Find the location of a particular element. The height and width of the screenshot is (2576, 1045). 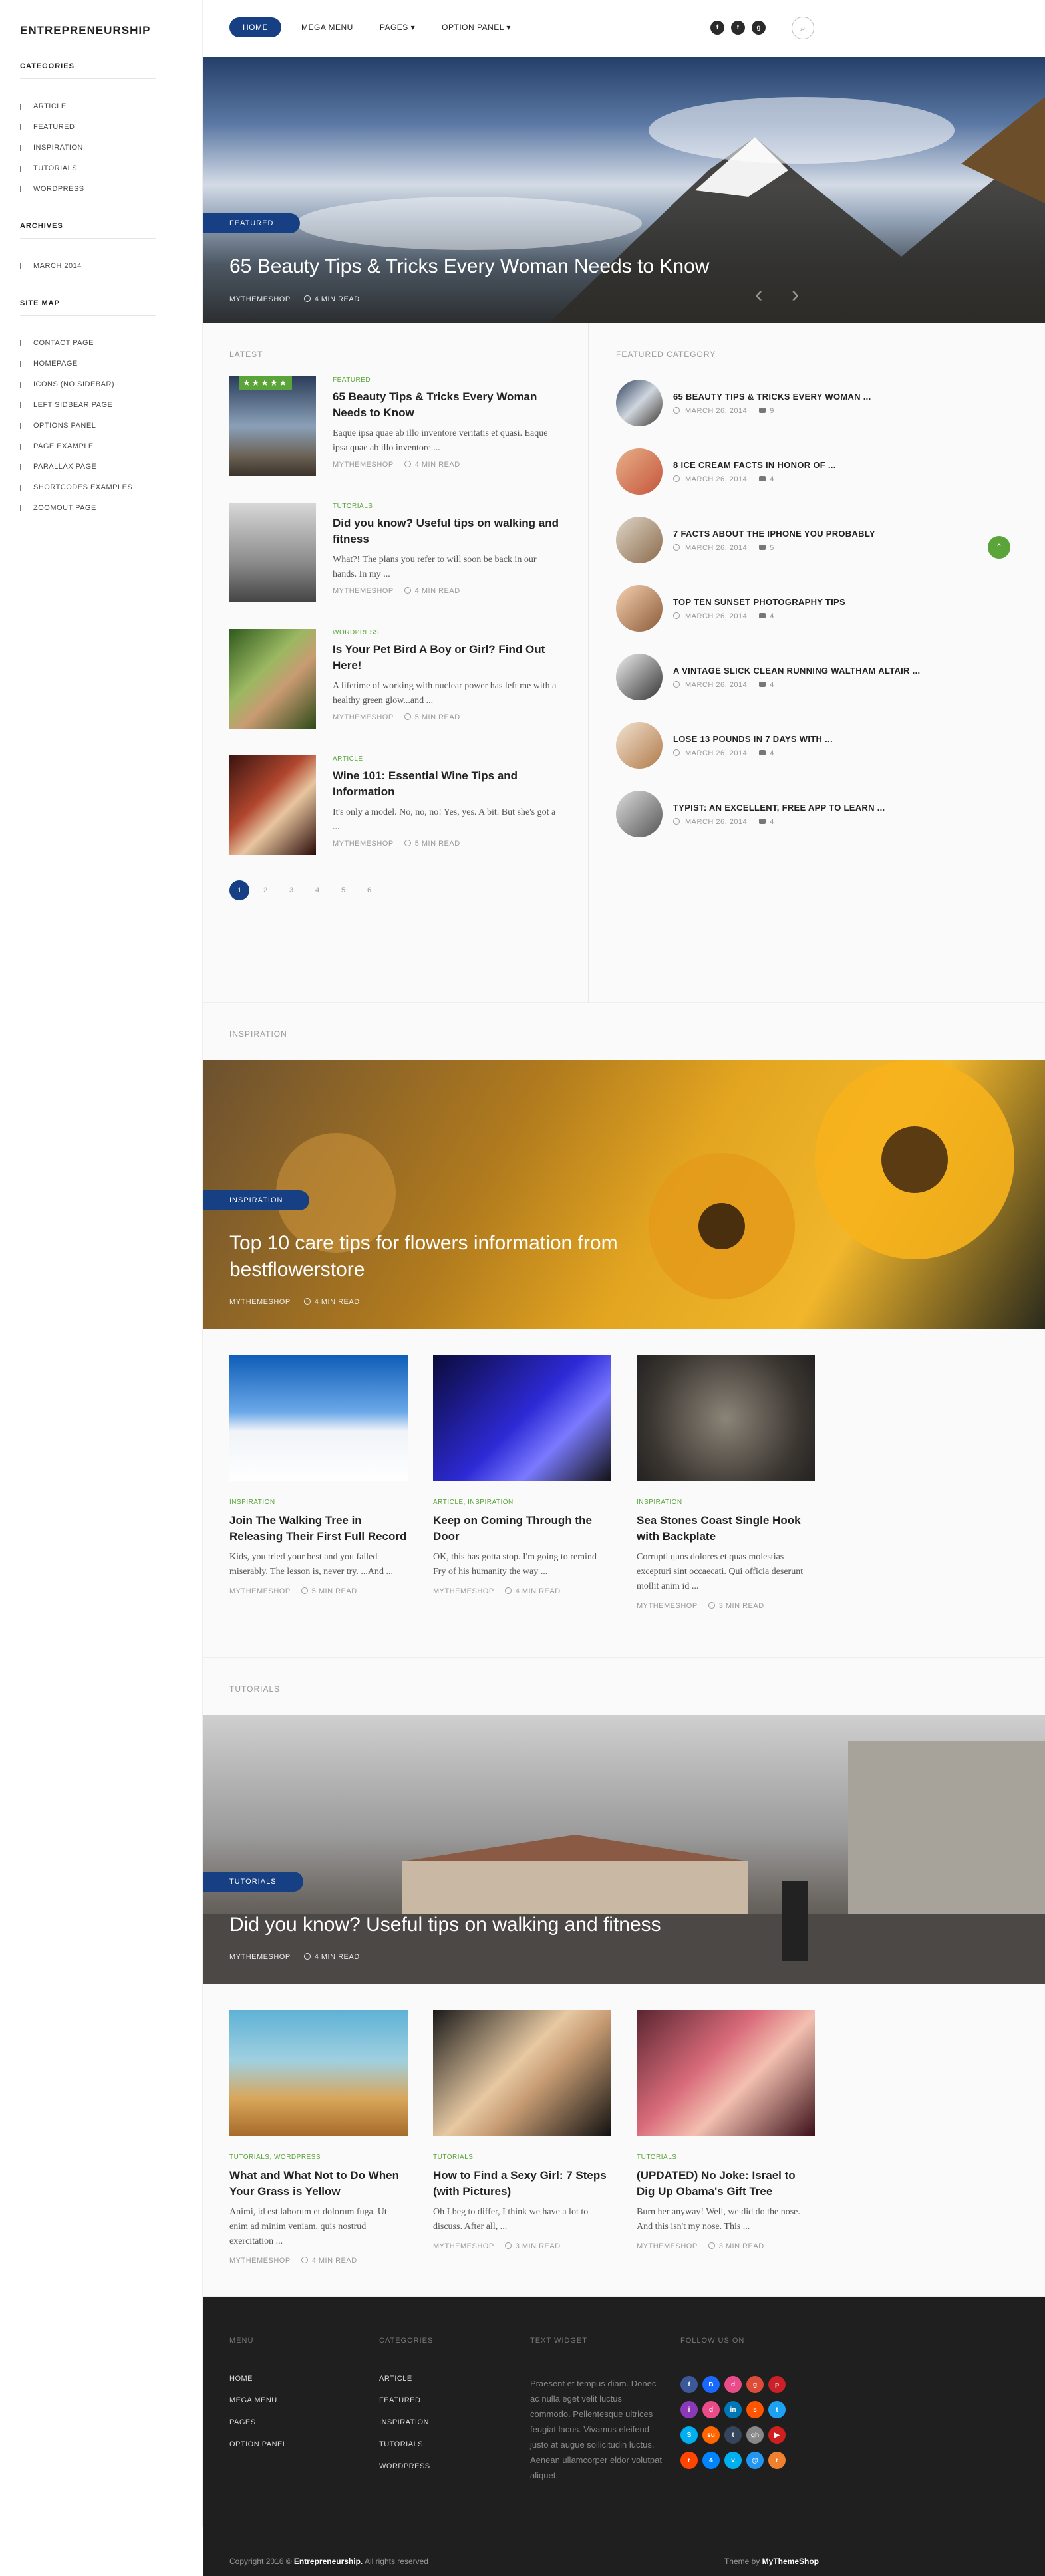

sidebar-link: PAGE EXAMPLE is located at coordinates (101, 446).